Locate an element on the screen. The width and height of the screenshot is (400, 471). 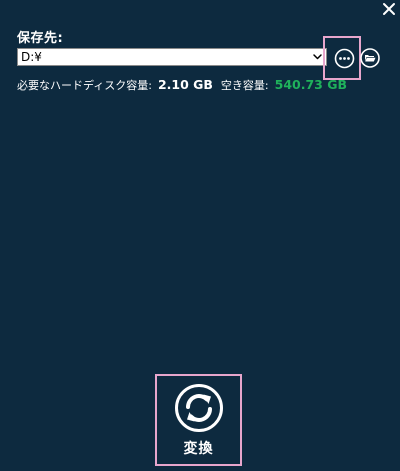
chevron-down-icon is located at coordinates (317, 56).